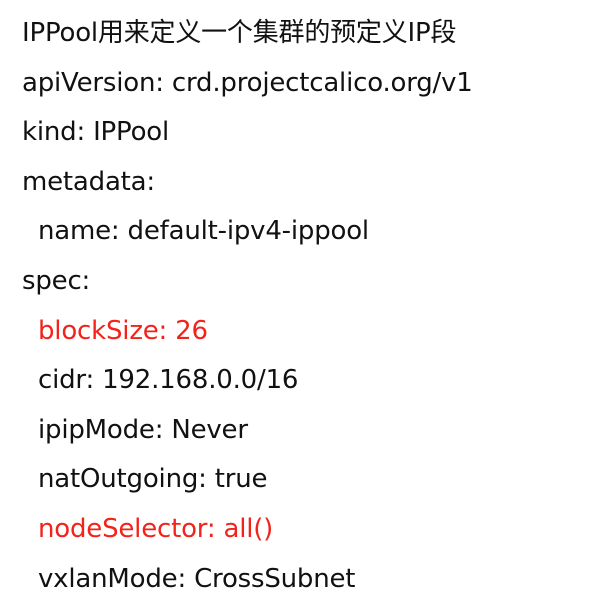 The image size is (598, 604). What do you see at coordinates (156, 528) in the screenshot?
I see `node-selector-line: nodeSelector: all()` at bounding box center [156, 528].